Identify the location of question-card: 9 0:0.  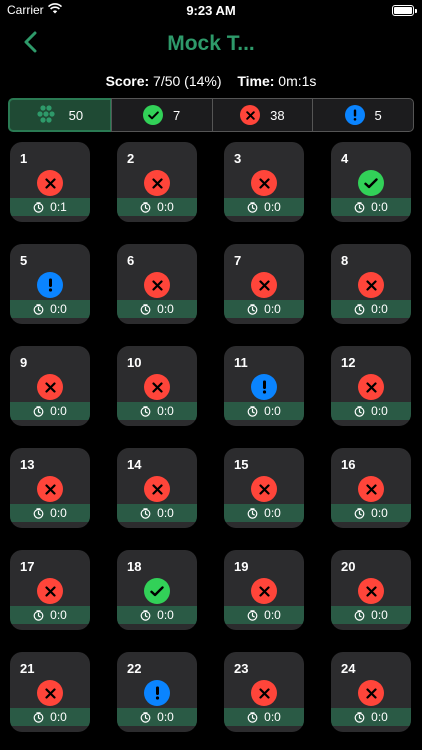
(50, 386).